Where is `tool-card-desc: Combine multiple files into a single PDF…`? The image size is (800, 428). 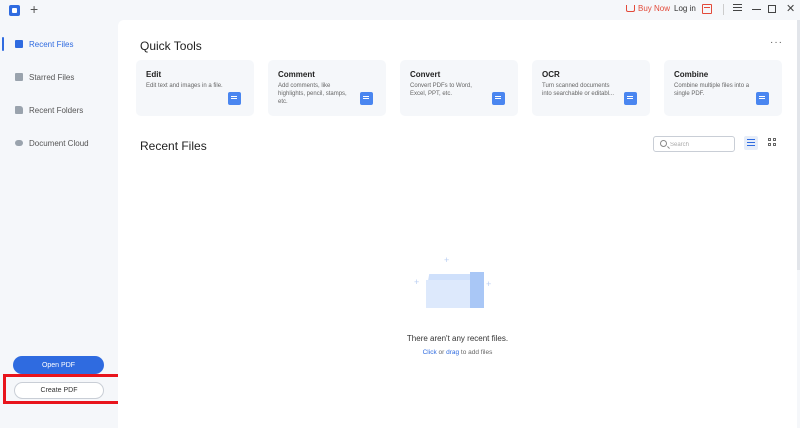 tool-card-desc: Combine multiple files into a single PDF… is located at coordinates (712, 90).